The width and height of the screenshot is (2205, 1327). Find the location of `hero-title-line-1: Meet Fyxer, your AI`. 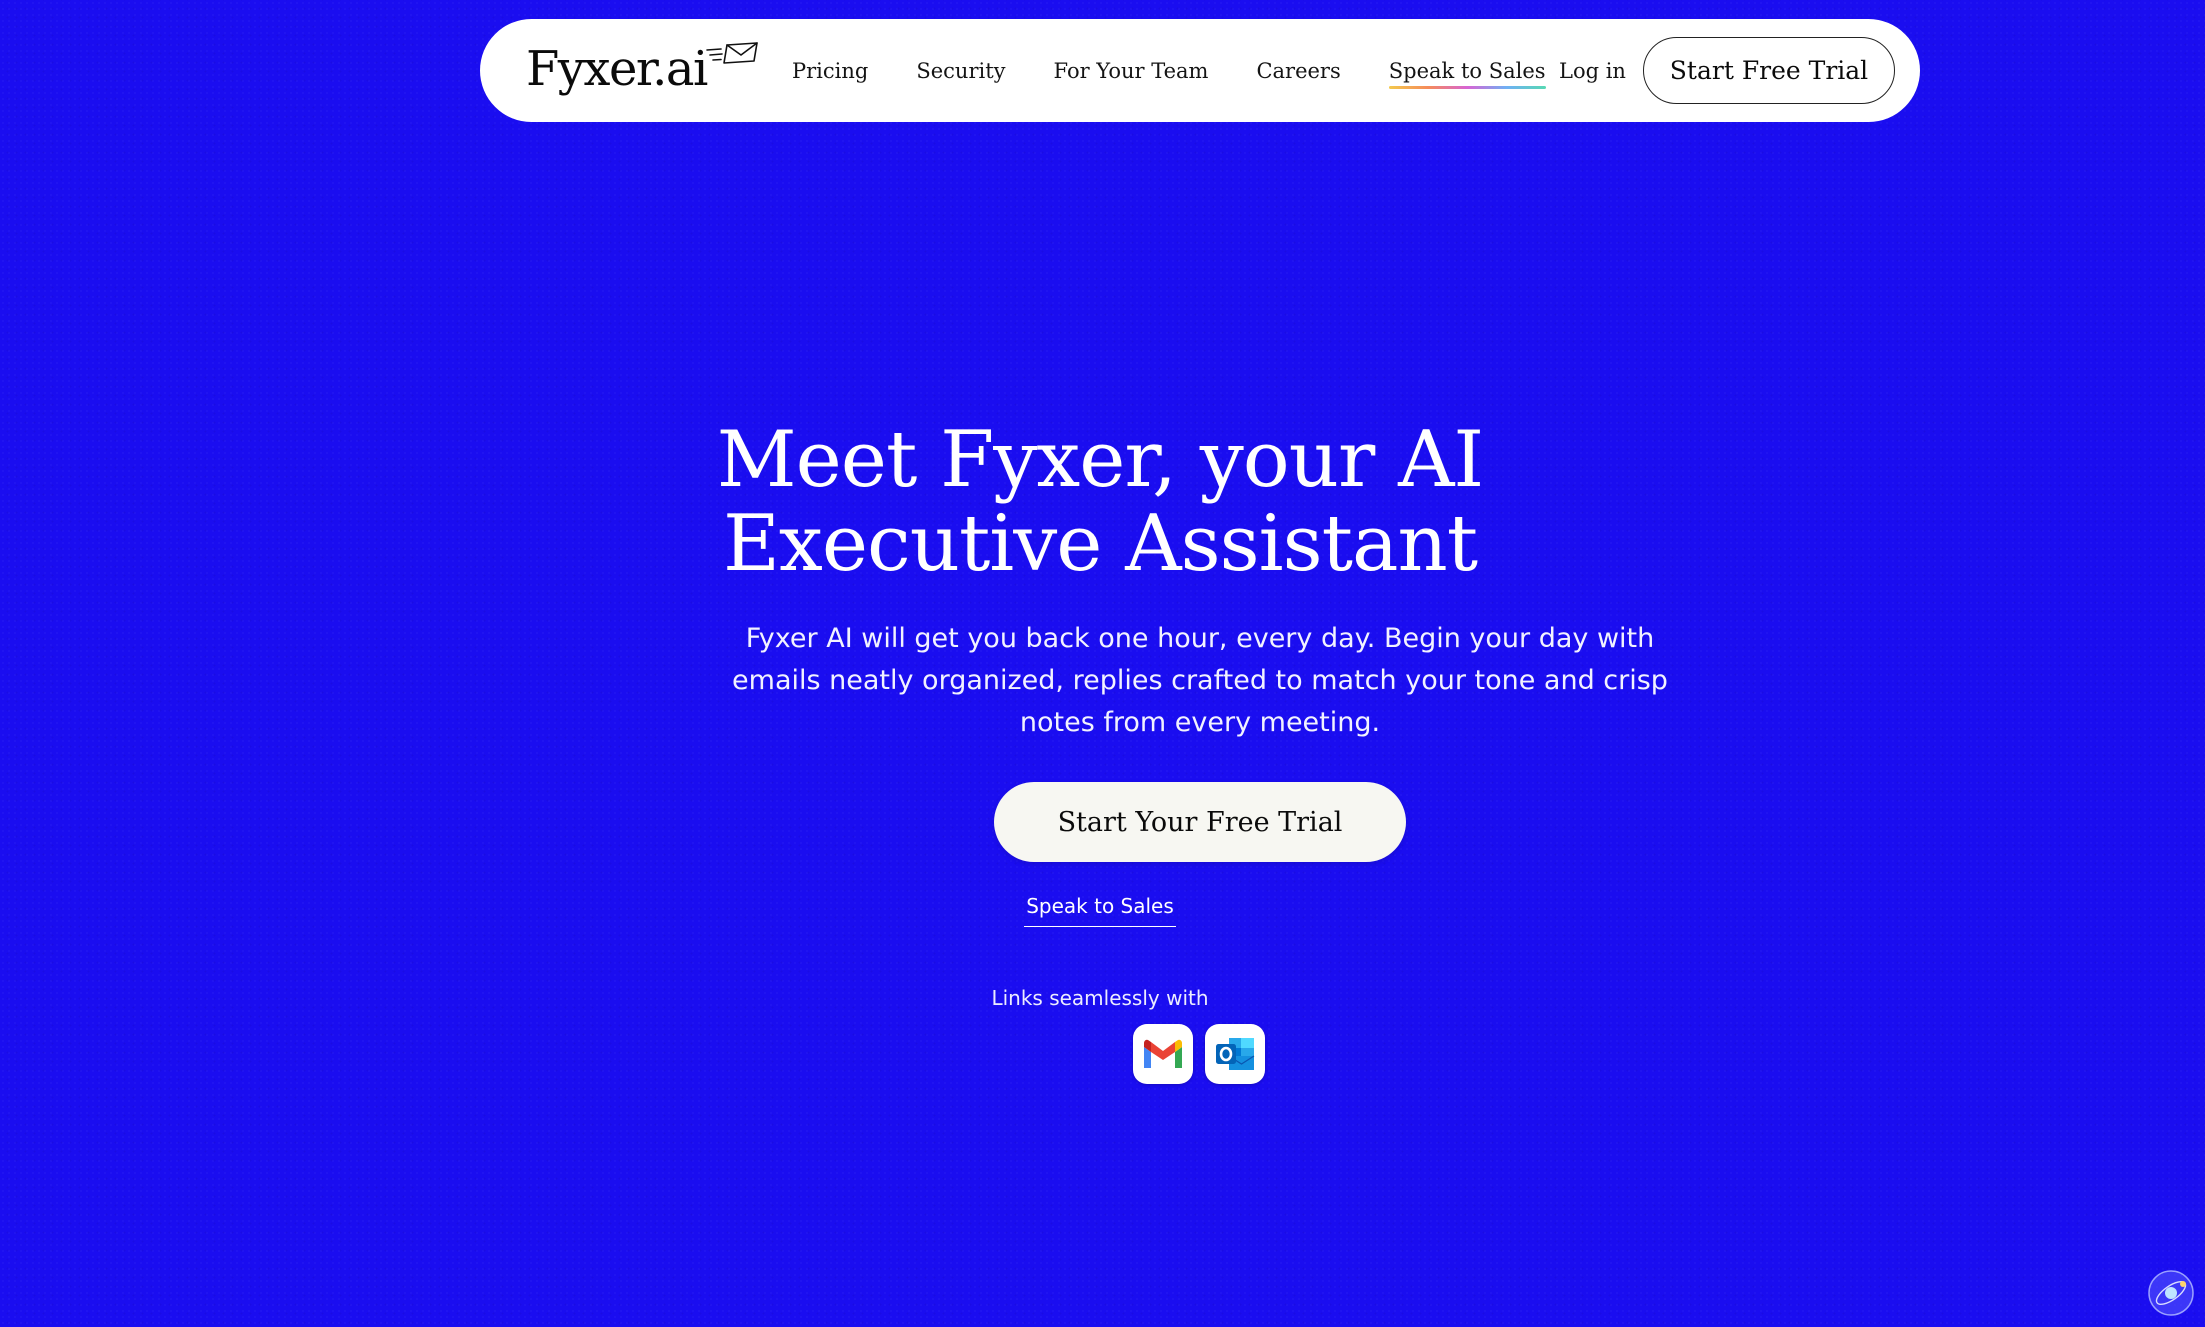

hero-title-line-1: Meet Fyxer, your AI is located at coordinates (1100, 460).